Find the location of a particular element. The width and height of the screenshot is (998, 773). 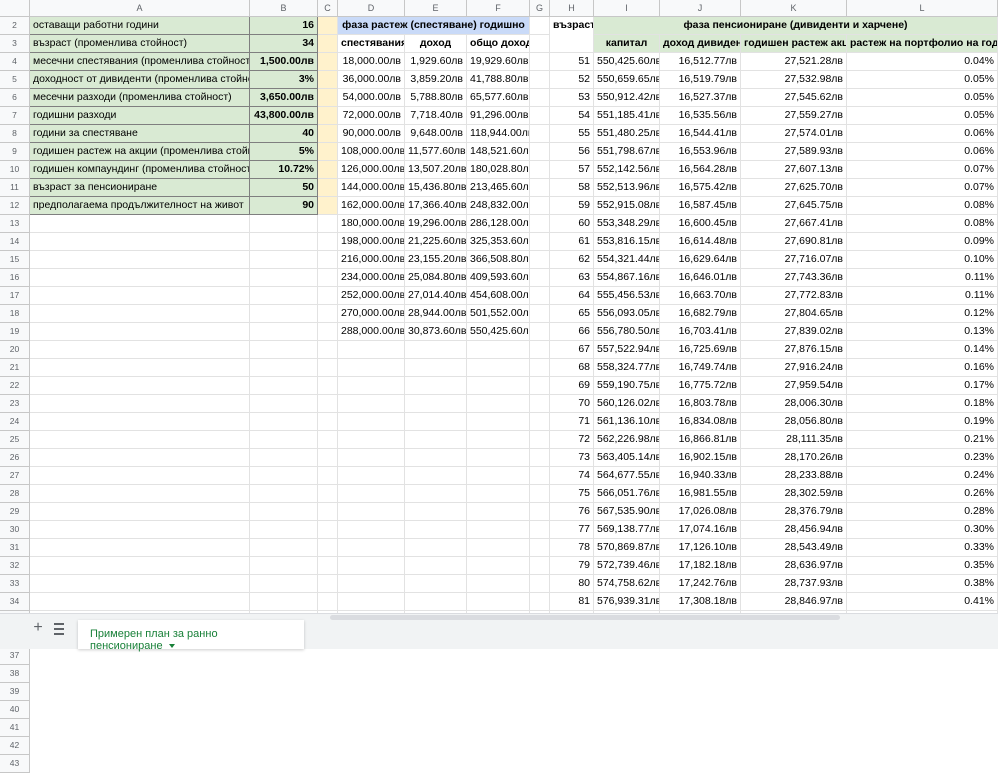

row-header: 12 is located at coordinates (15, 206).